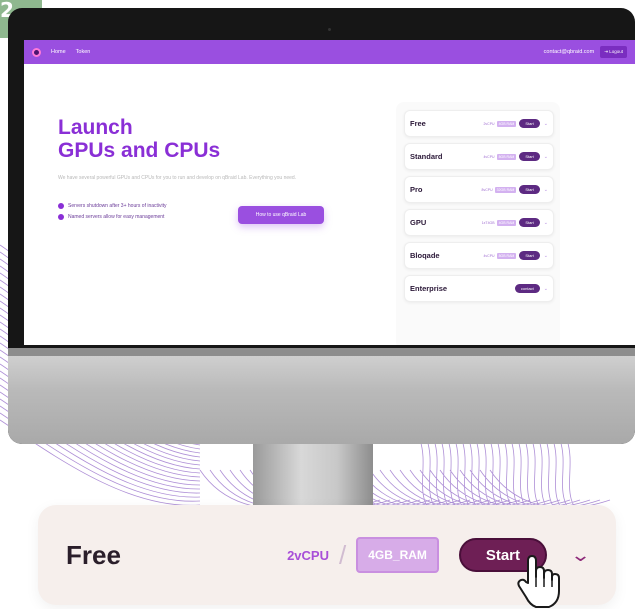  I want to click on hero-title-line-2: GPUs and CPUs, so click(139, 150).